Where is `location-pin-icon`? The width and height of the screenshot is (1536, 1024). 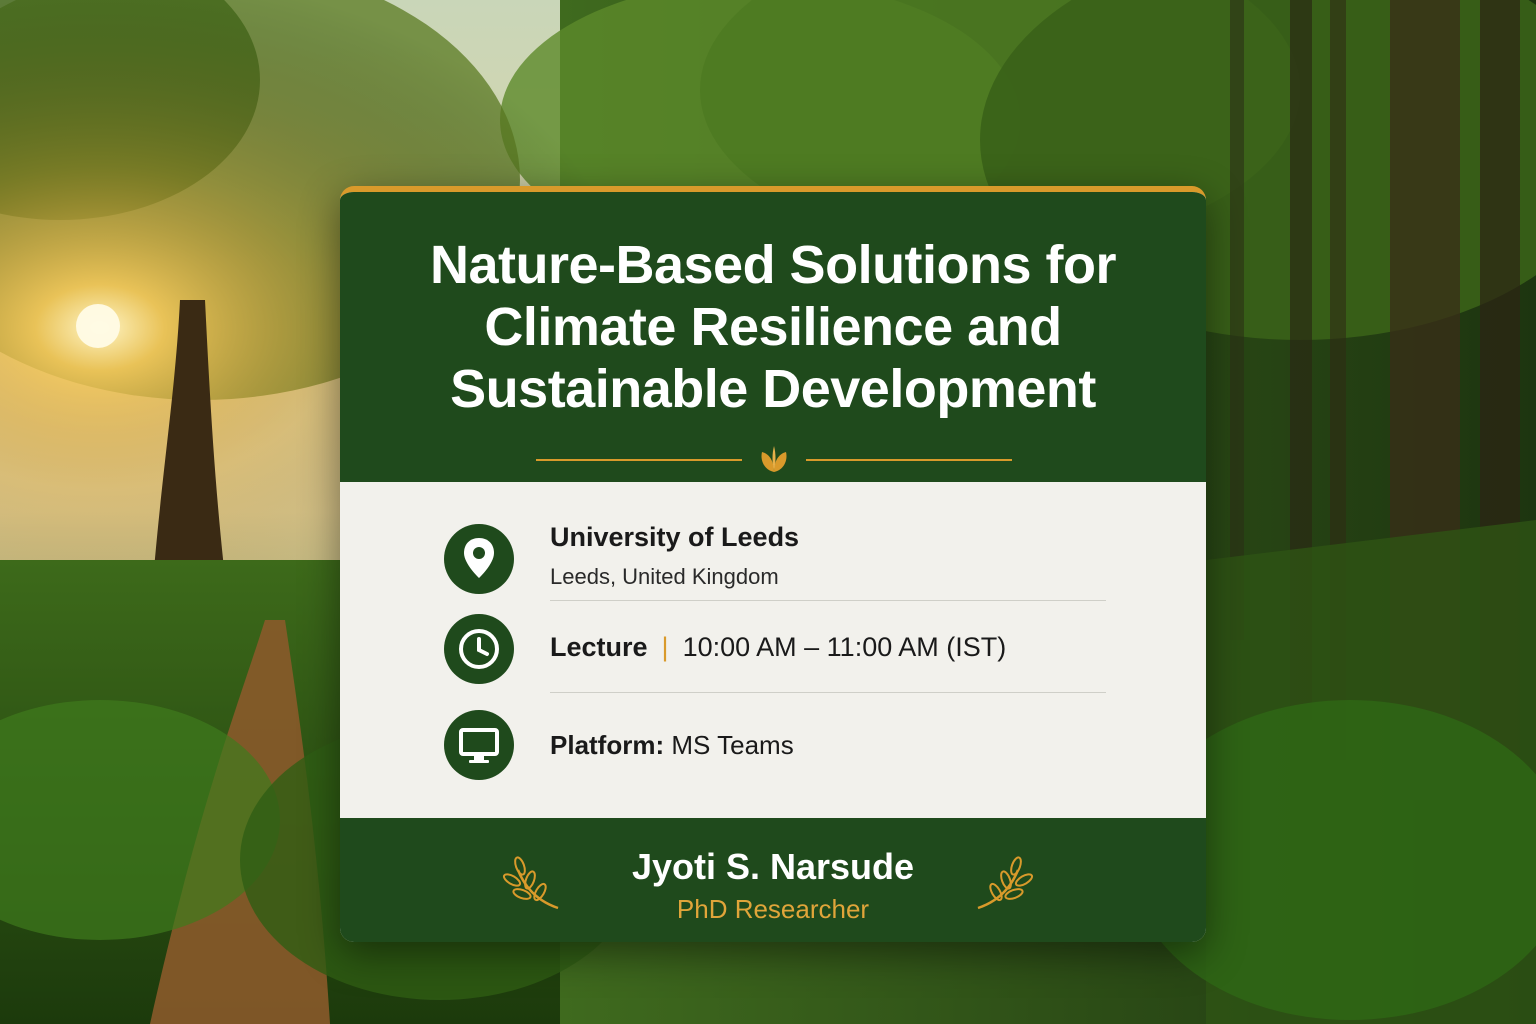
location-pin-icon is located at coordinates (479, 558).